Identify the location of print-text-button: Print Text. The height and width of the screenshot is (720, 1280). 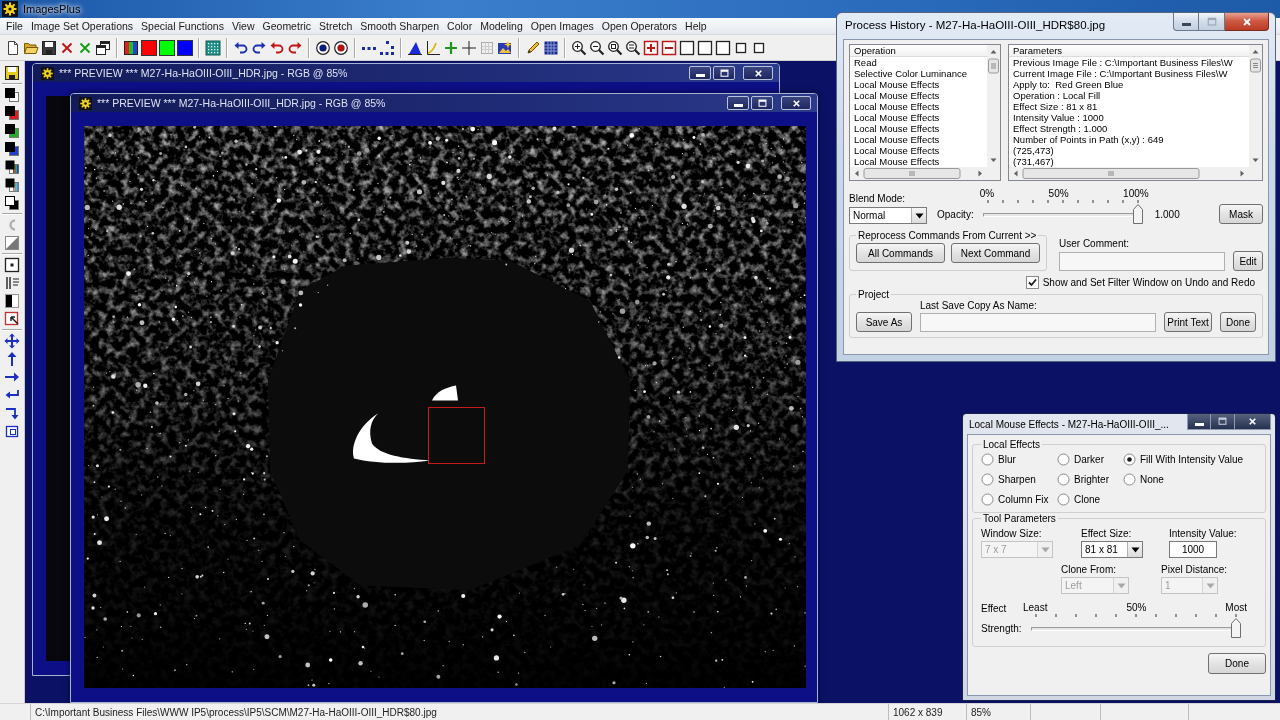
(1188, 322).